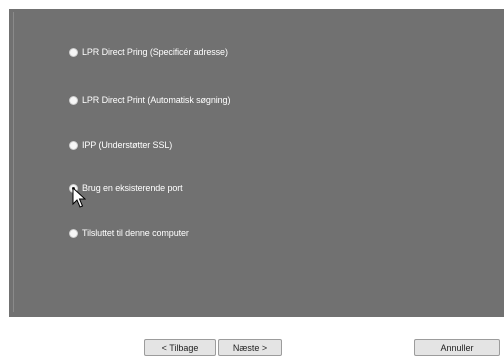 The width and height of the screenshot is (504, 356). I want to click on option-local-computer: Tilsluttet til denne computer, so click(129, 233).